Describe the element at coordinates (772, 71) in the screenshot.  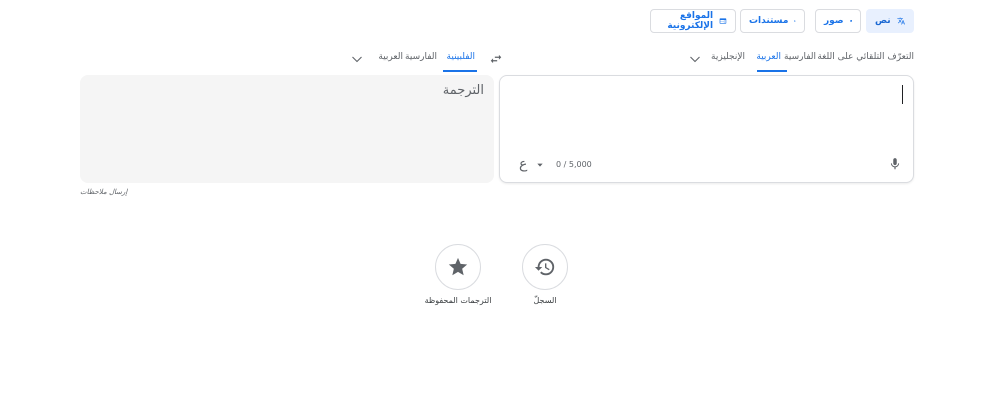
I see `source-lang-selected-underline` at that location.